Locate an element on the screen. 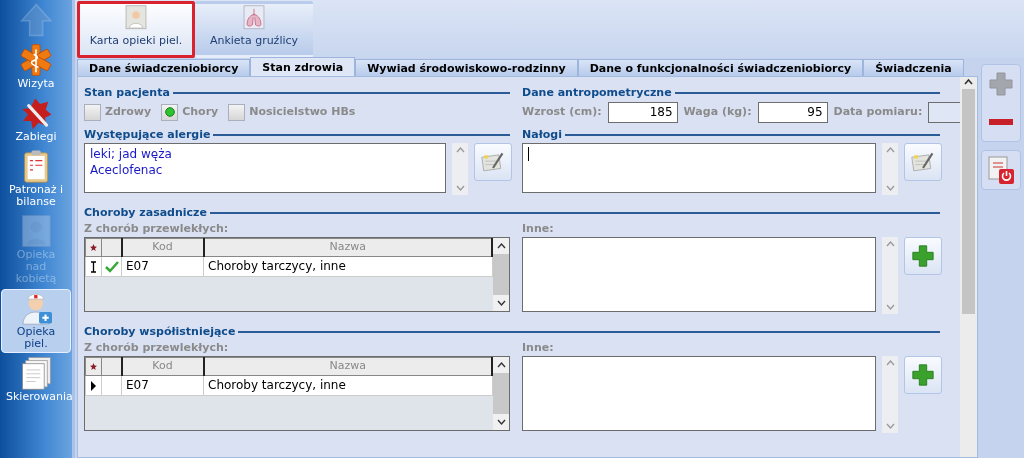 This screenshot has height=458, width=1024. input-field: 95 is located at coordinates (792, 112).